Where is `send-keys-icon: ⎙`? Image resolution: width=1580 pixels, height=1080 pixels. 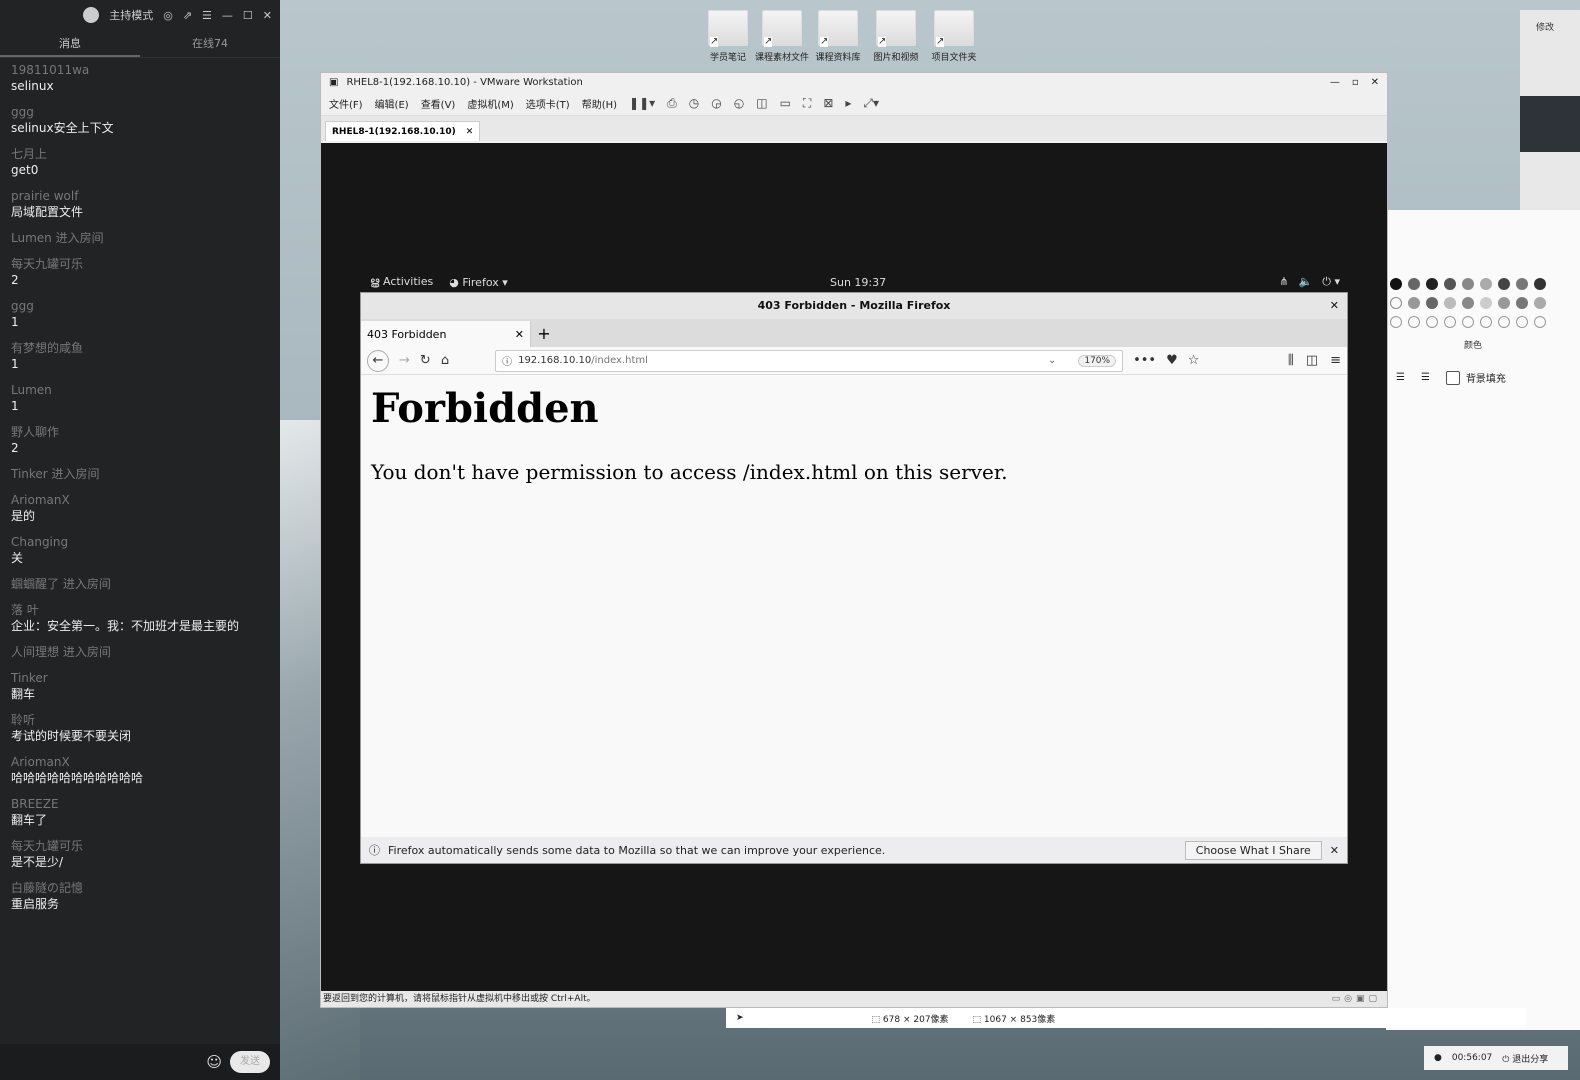
send-keys-icon: ⎙ is located at coordinates (672, 103).